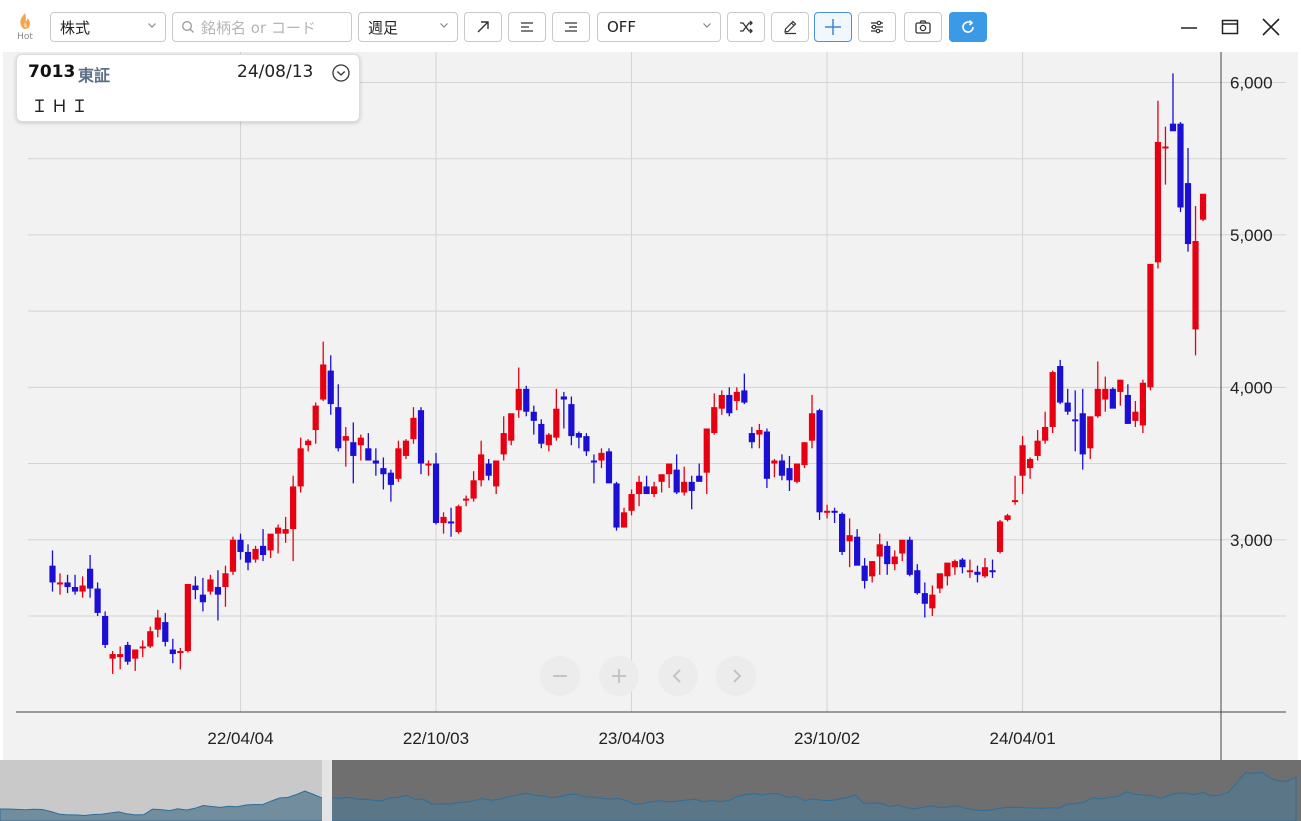 The height and width of the screenshot is (821, 1301). I want to click on type-select-value: 株式, so click(75, 27).